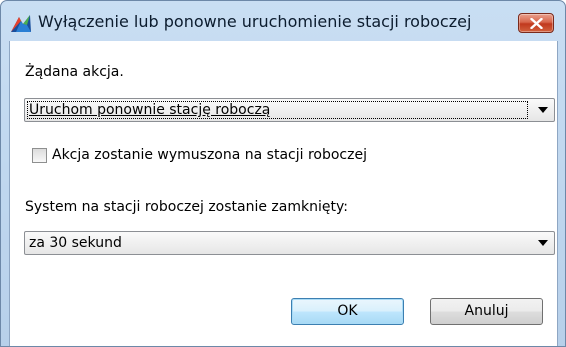  Describe the element at coordinates (347, 311) in the screenshot. I see `ok-button: OK` at that location.